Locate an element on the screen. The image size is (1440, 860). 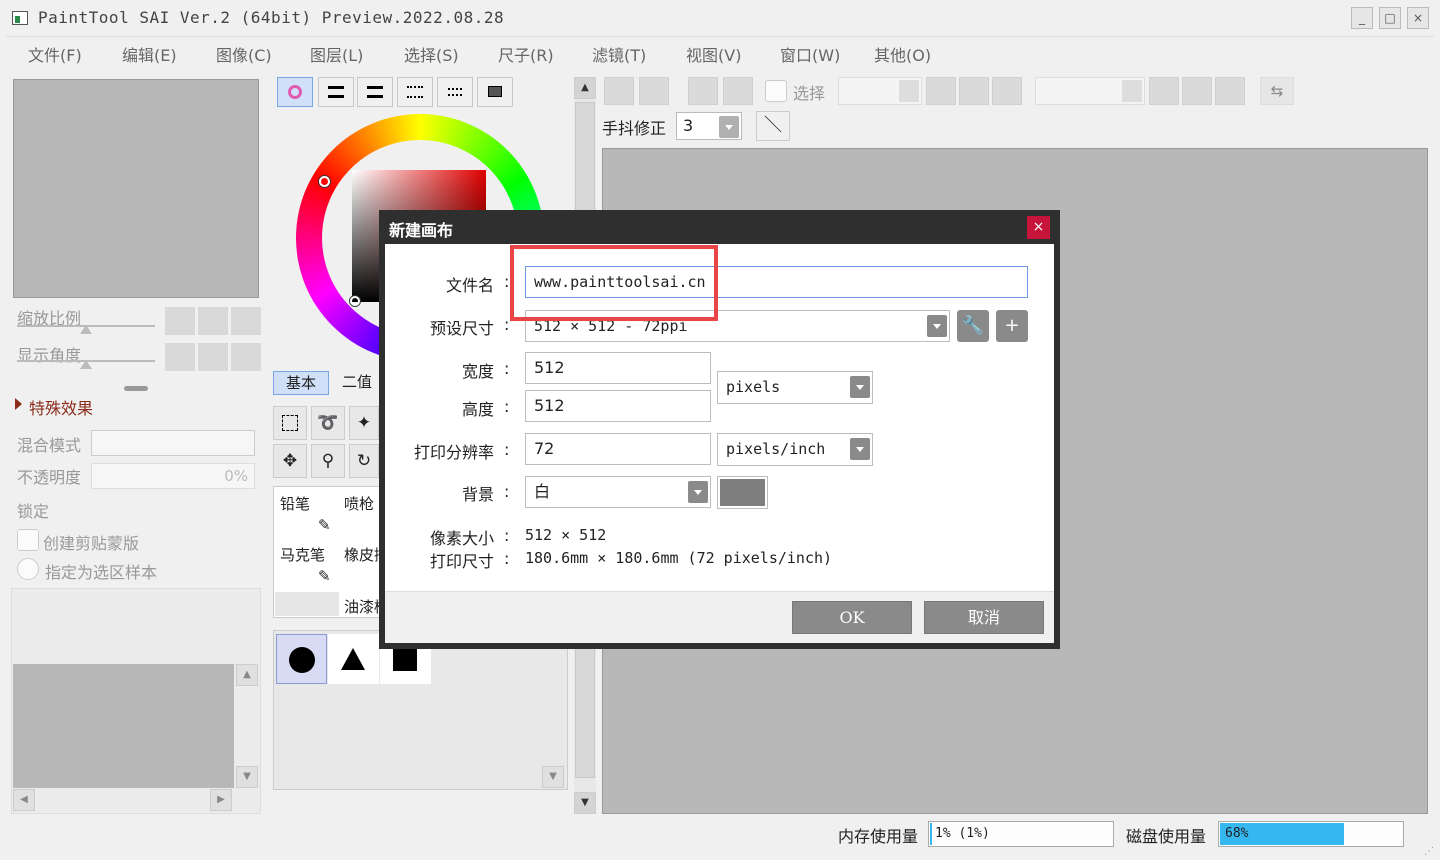
undo-button is located at coordinates (619, 91).